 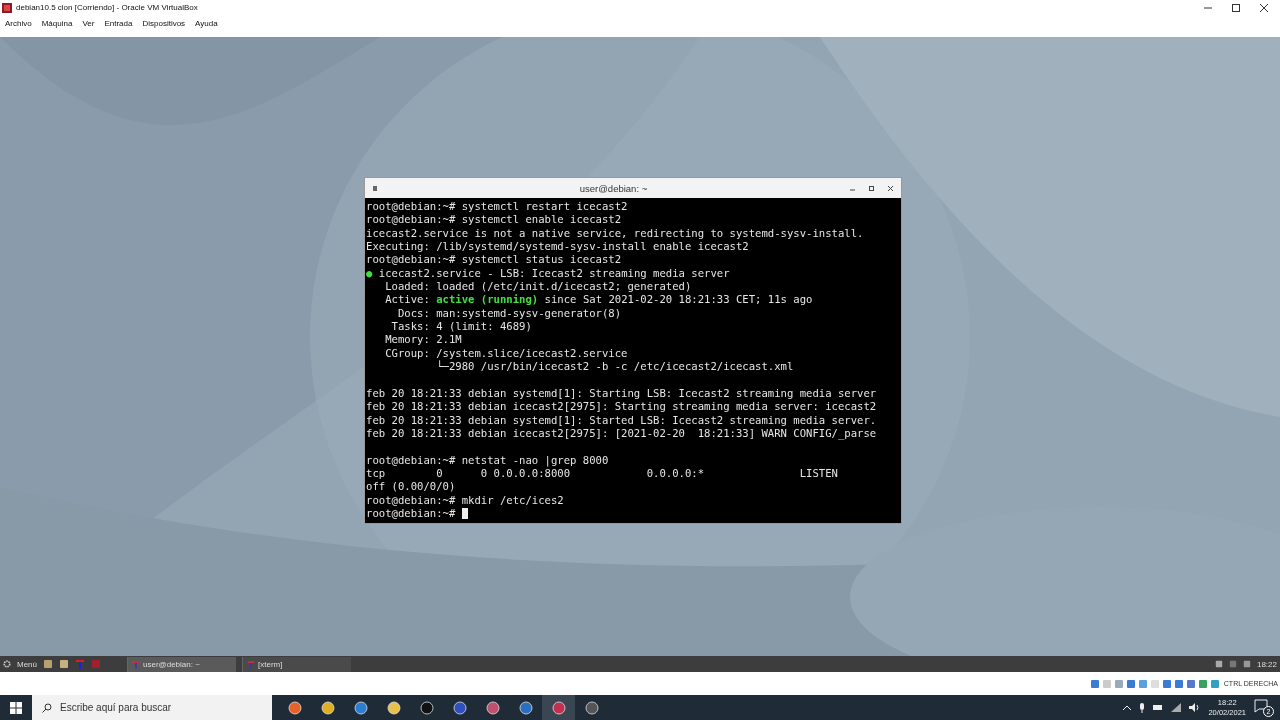 What do you see at coordinates (548, 273) in the screenshot?
I see `terminal-line: ● icecast2.service - LSB: Icecast2 streaming media server` at bounding box center [548, 273].